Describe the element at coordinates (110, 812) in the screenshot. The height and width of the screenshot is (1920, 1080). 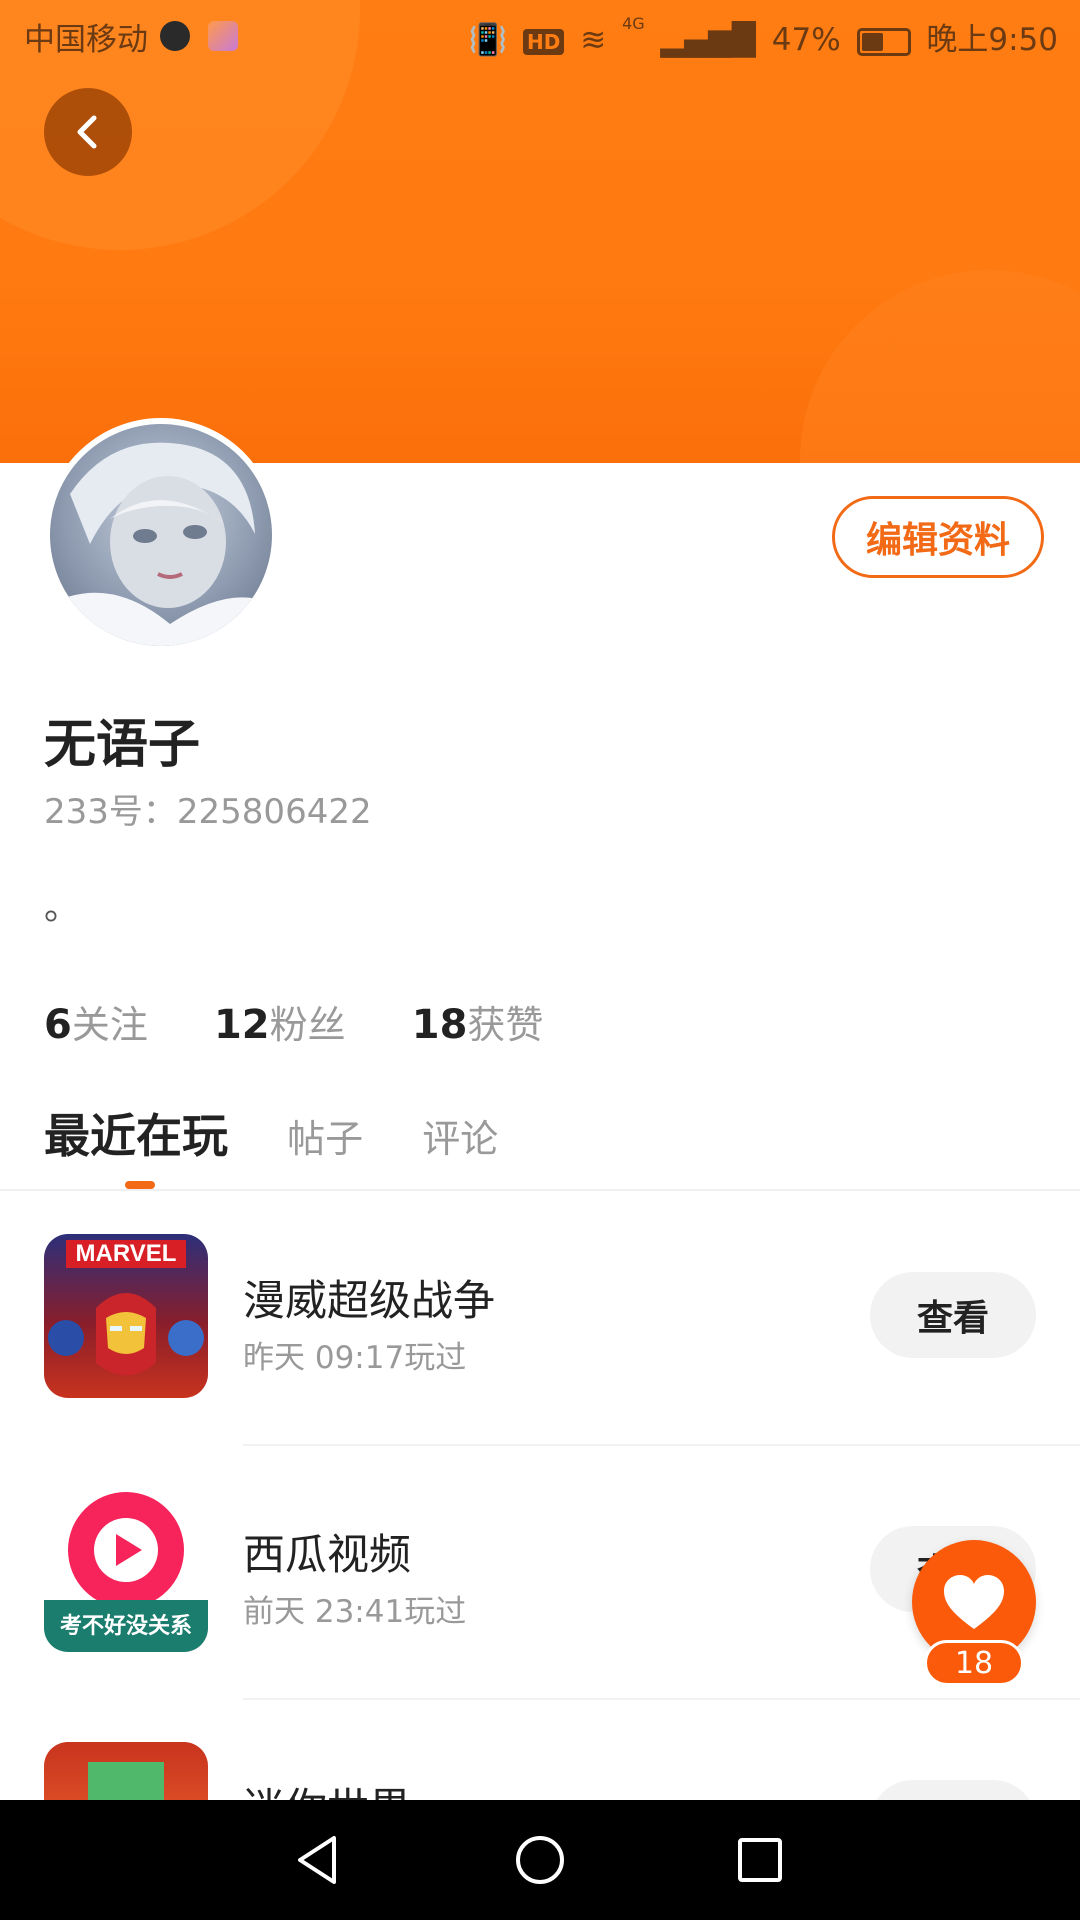
I see `user-id-label: 233号：` at that location.